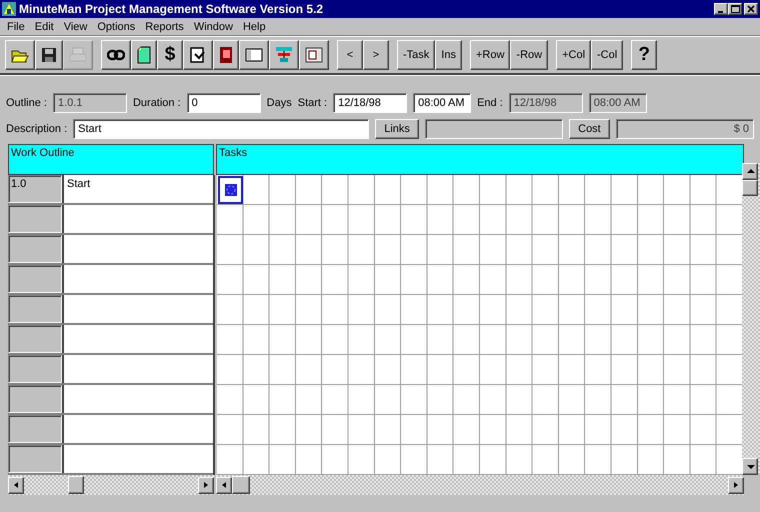 The height and width of the screenshot is (512, 760). I want to click on close-button, so click(751, 9).